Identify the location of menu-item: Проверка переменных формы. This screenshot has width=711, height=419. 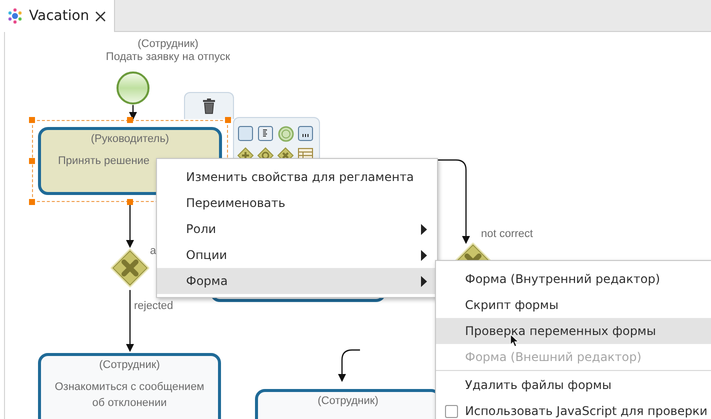
(573, 331).